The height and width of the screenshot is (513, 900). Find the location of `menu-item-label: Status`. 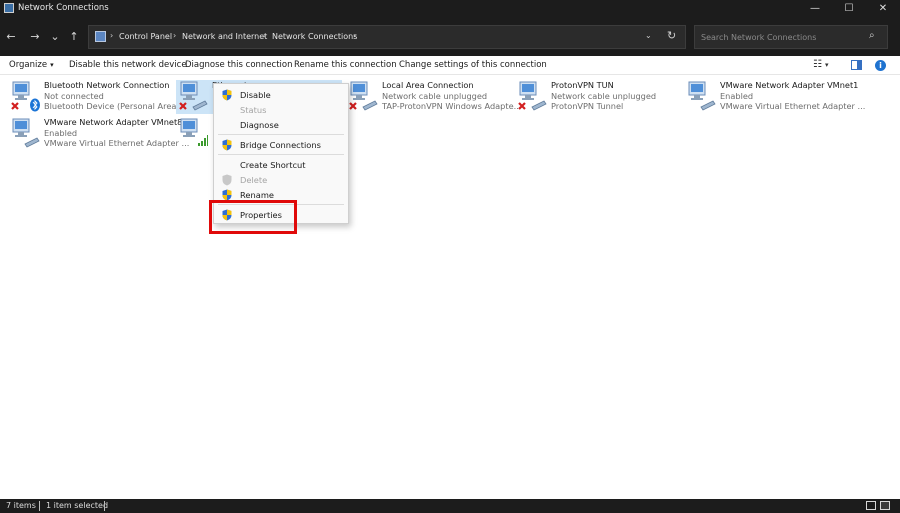

menu-item-label: Status is located at coordinates (253, 110).